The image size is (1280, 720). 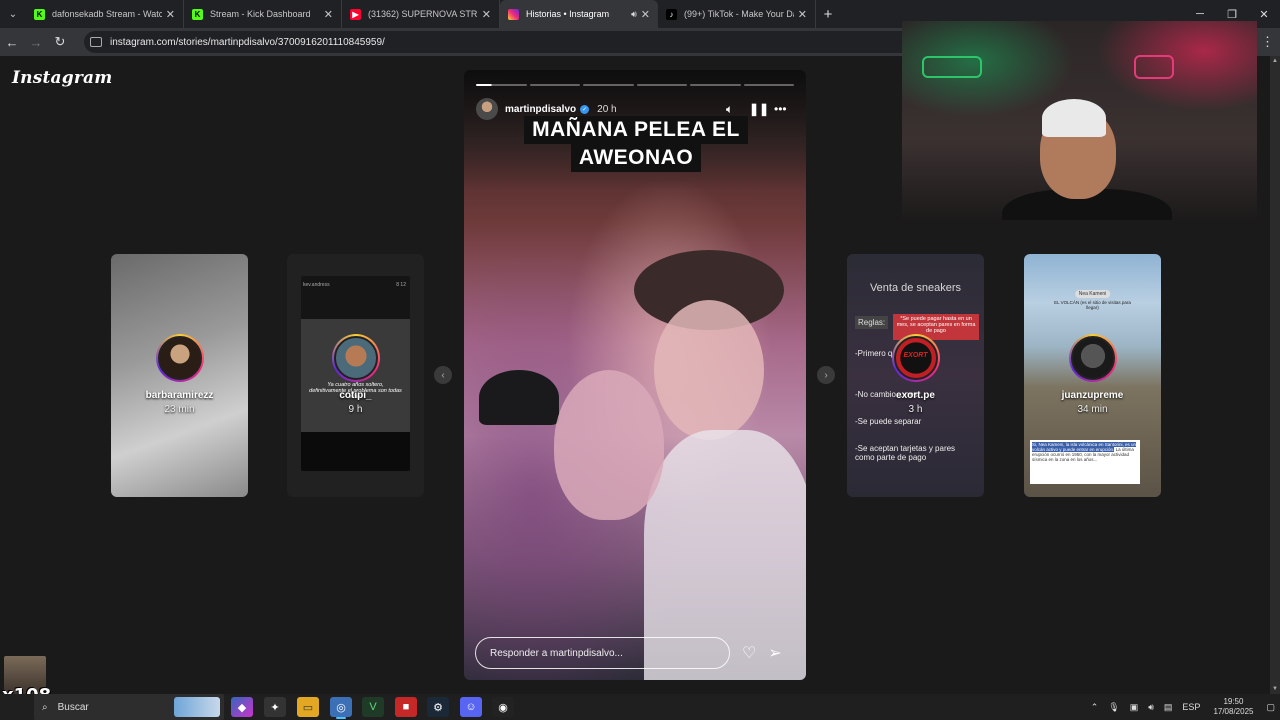 I want to click on notifications-icon: ▢, so click(x=1270, y=707).